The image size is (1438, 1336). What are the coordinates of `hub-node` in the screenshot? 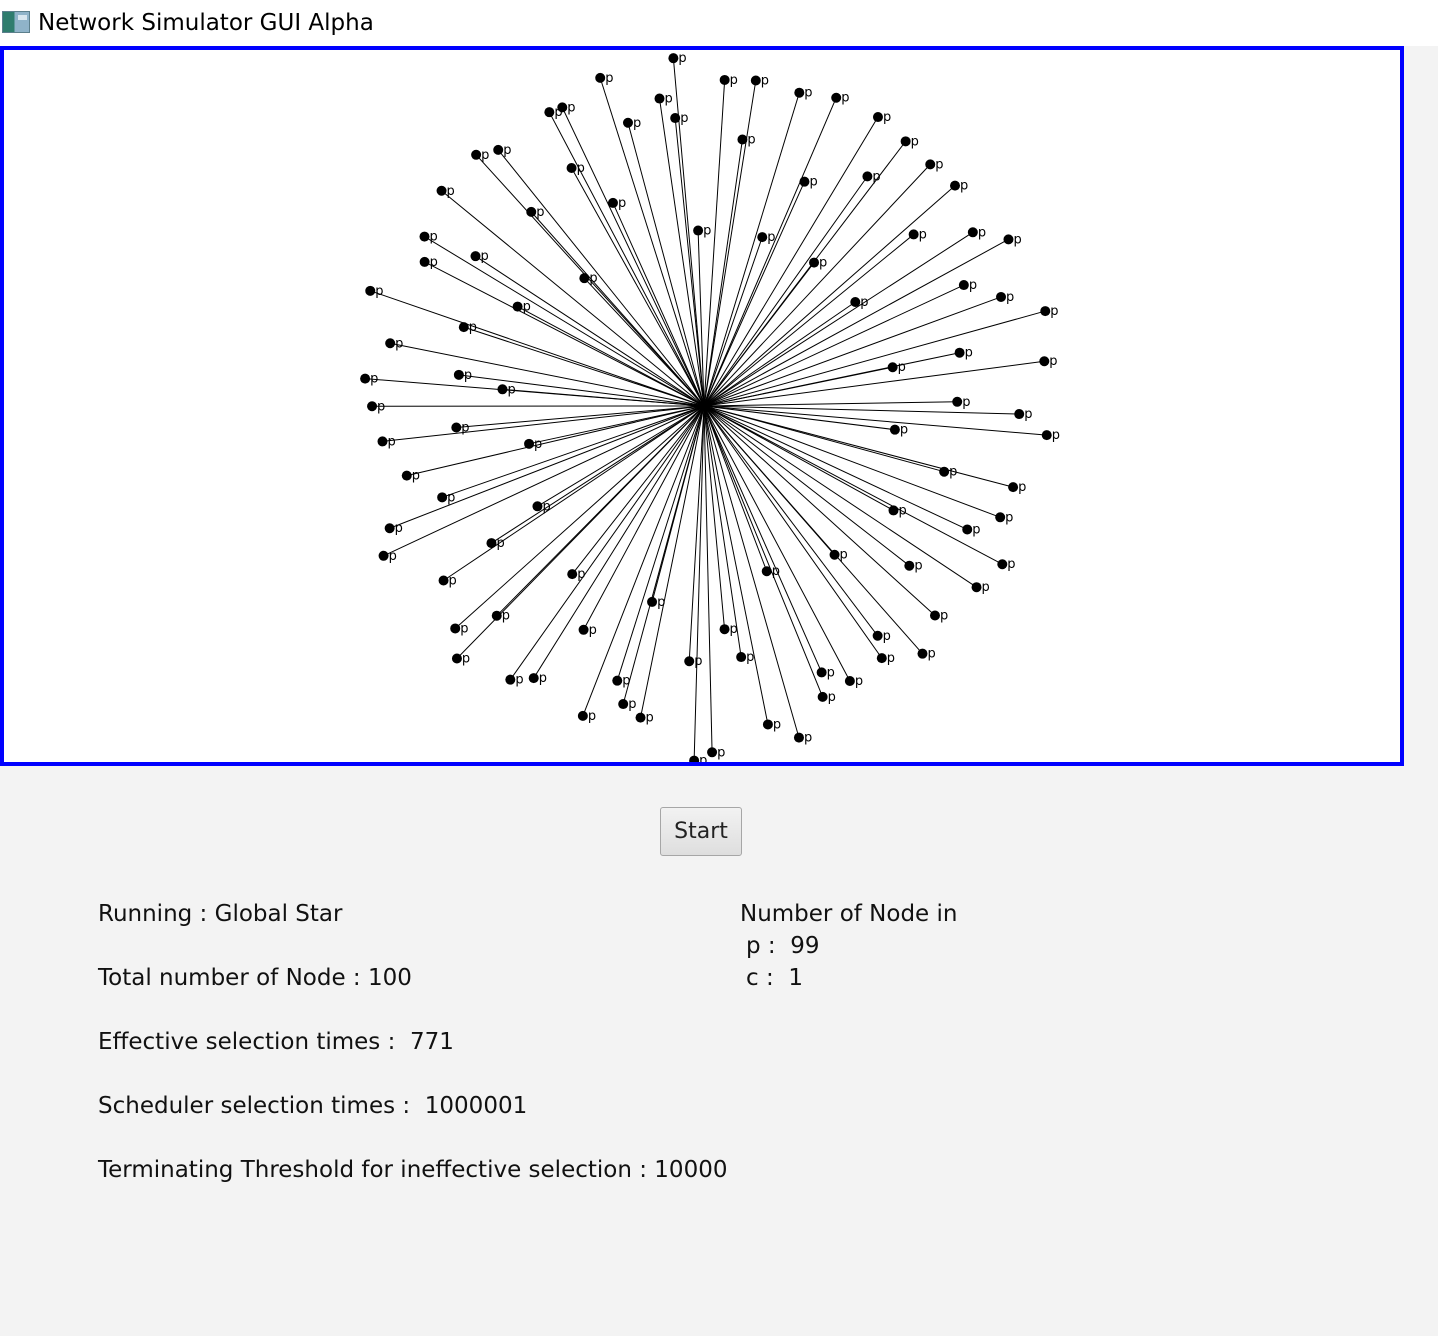 It's located at (704, 406).